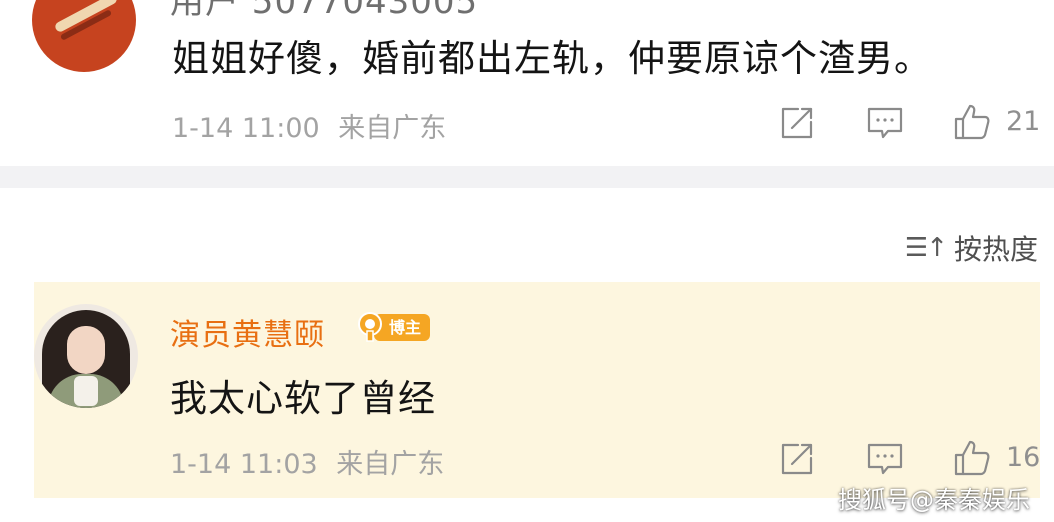 This screenshot has width=1054, height=522. I want to click on reply-location: 来自广东, so click(390, 464).